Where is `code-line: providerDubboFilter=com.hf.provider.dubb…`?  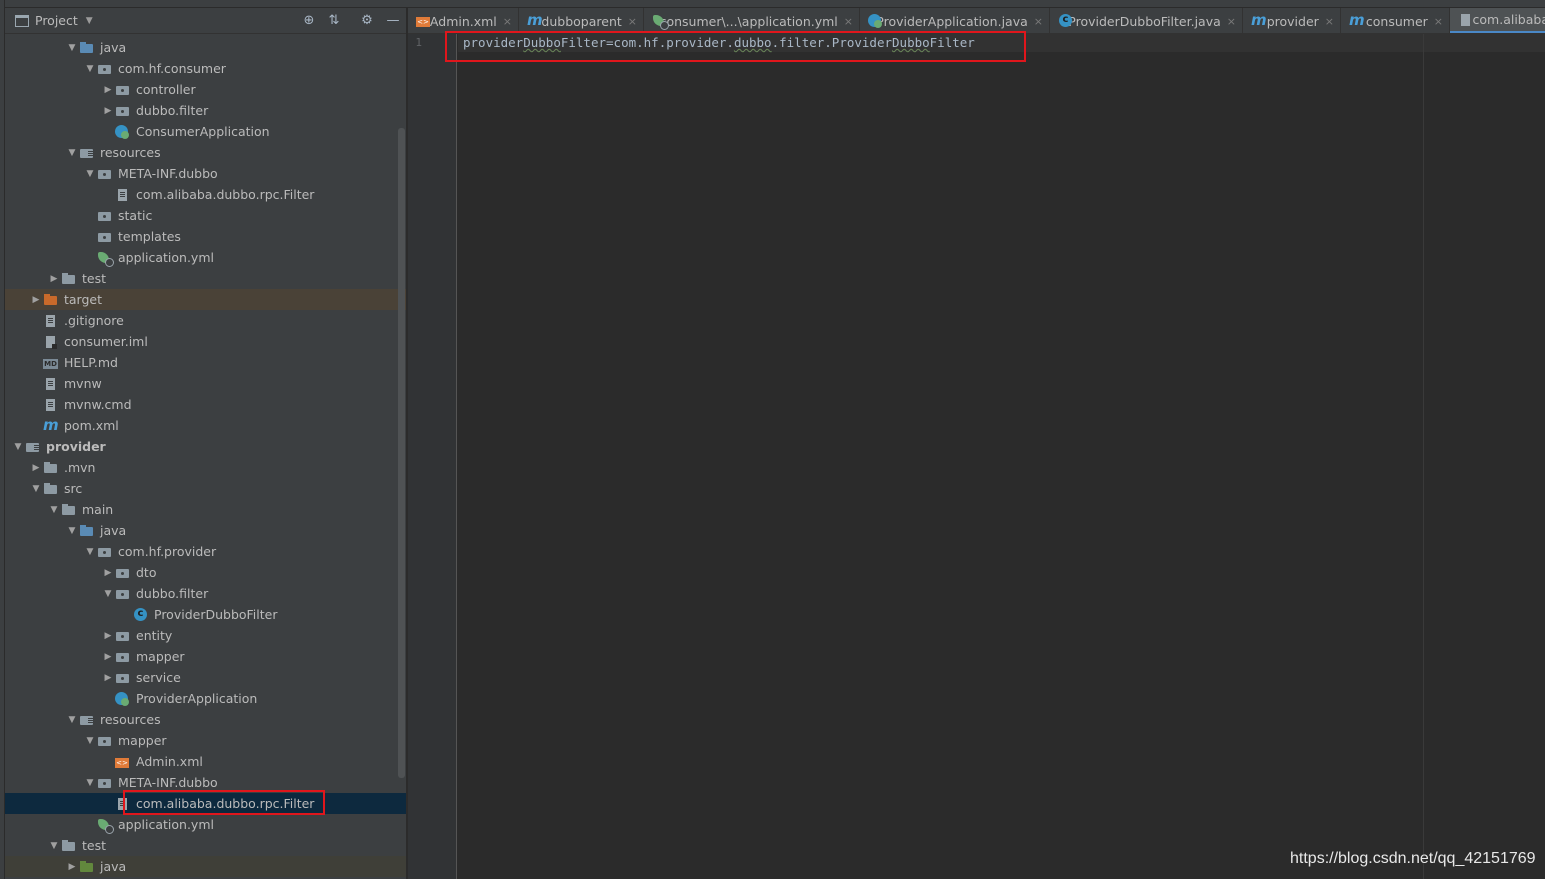
code-line: providerDubboFilter=com.hf.provider.dubb… is located at coordinates (719, 42).